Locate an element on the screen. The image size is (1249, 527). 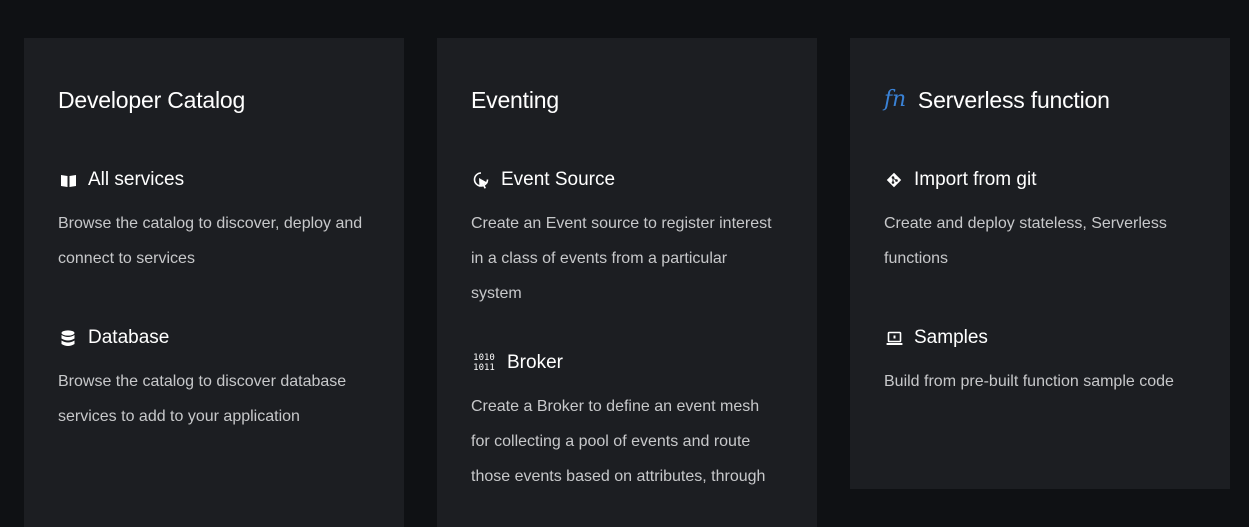
event-source-icon is located at coordinates (481, 180).